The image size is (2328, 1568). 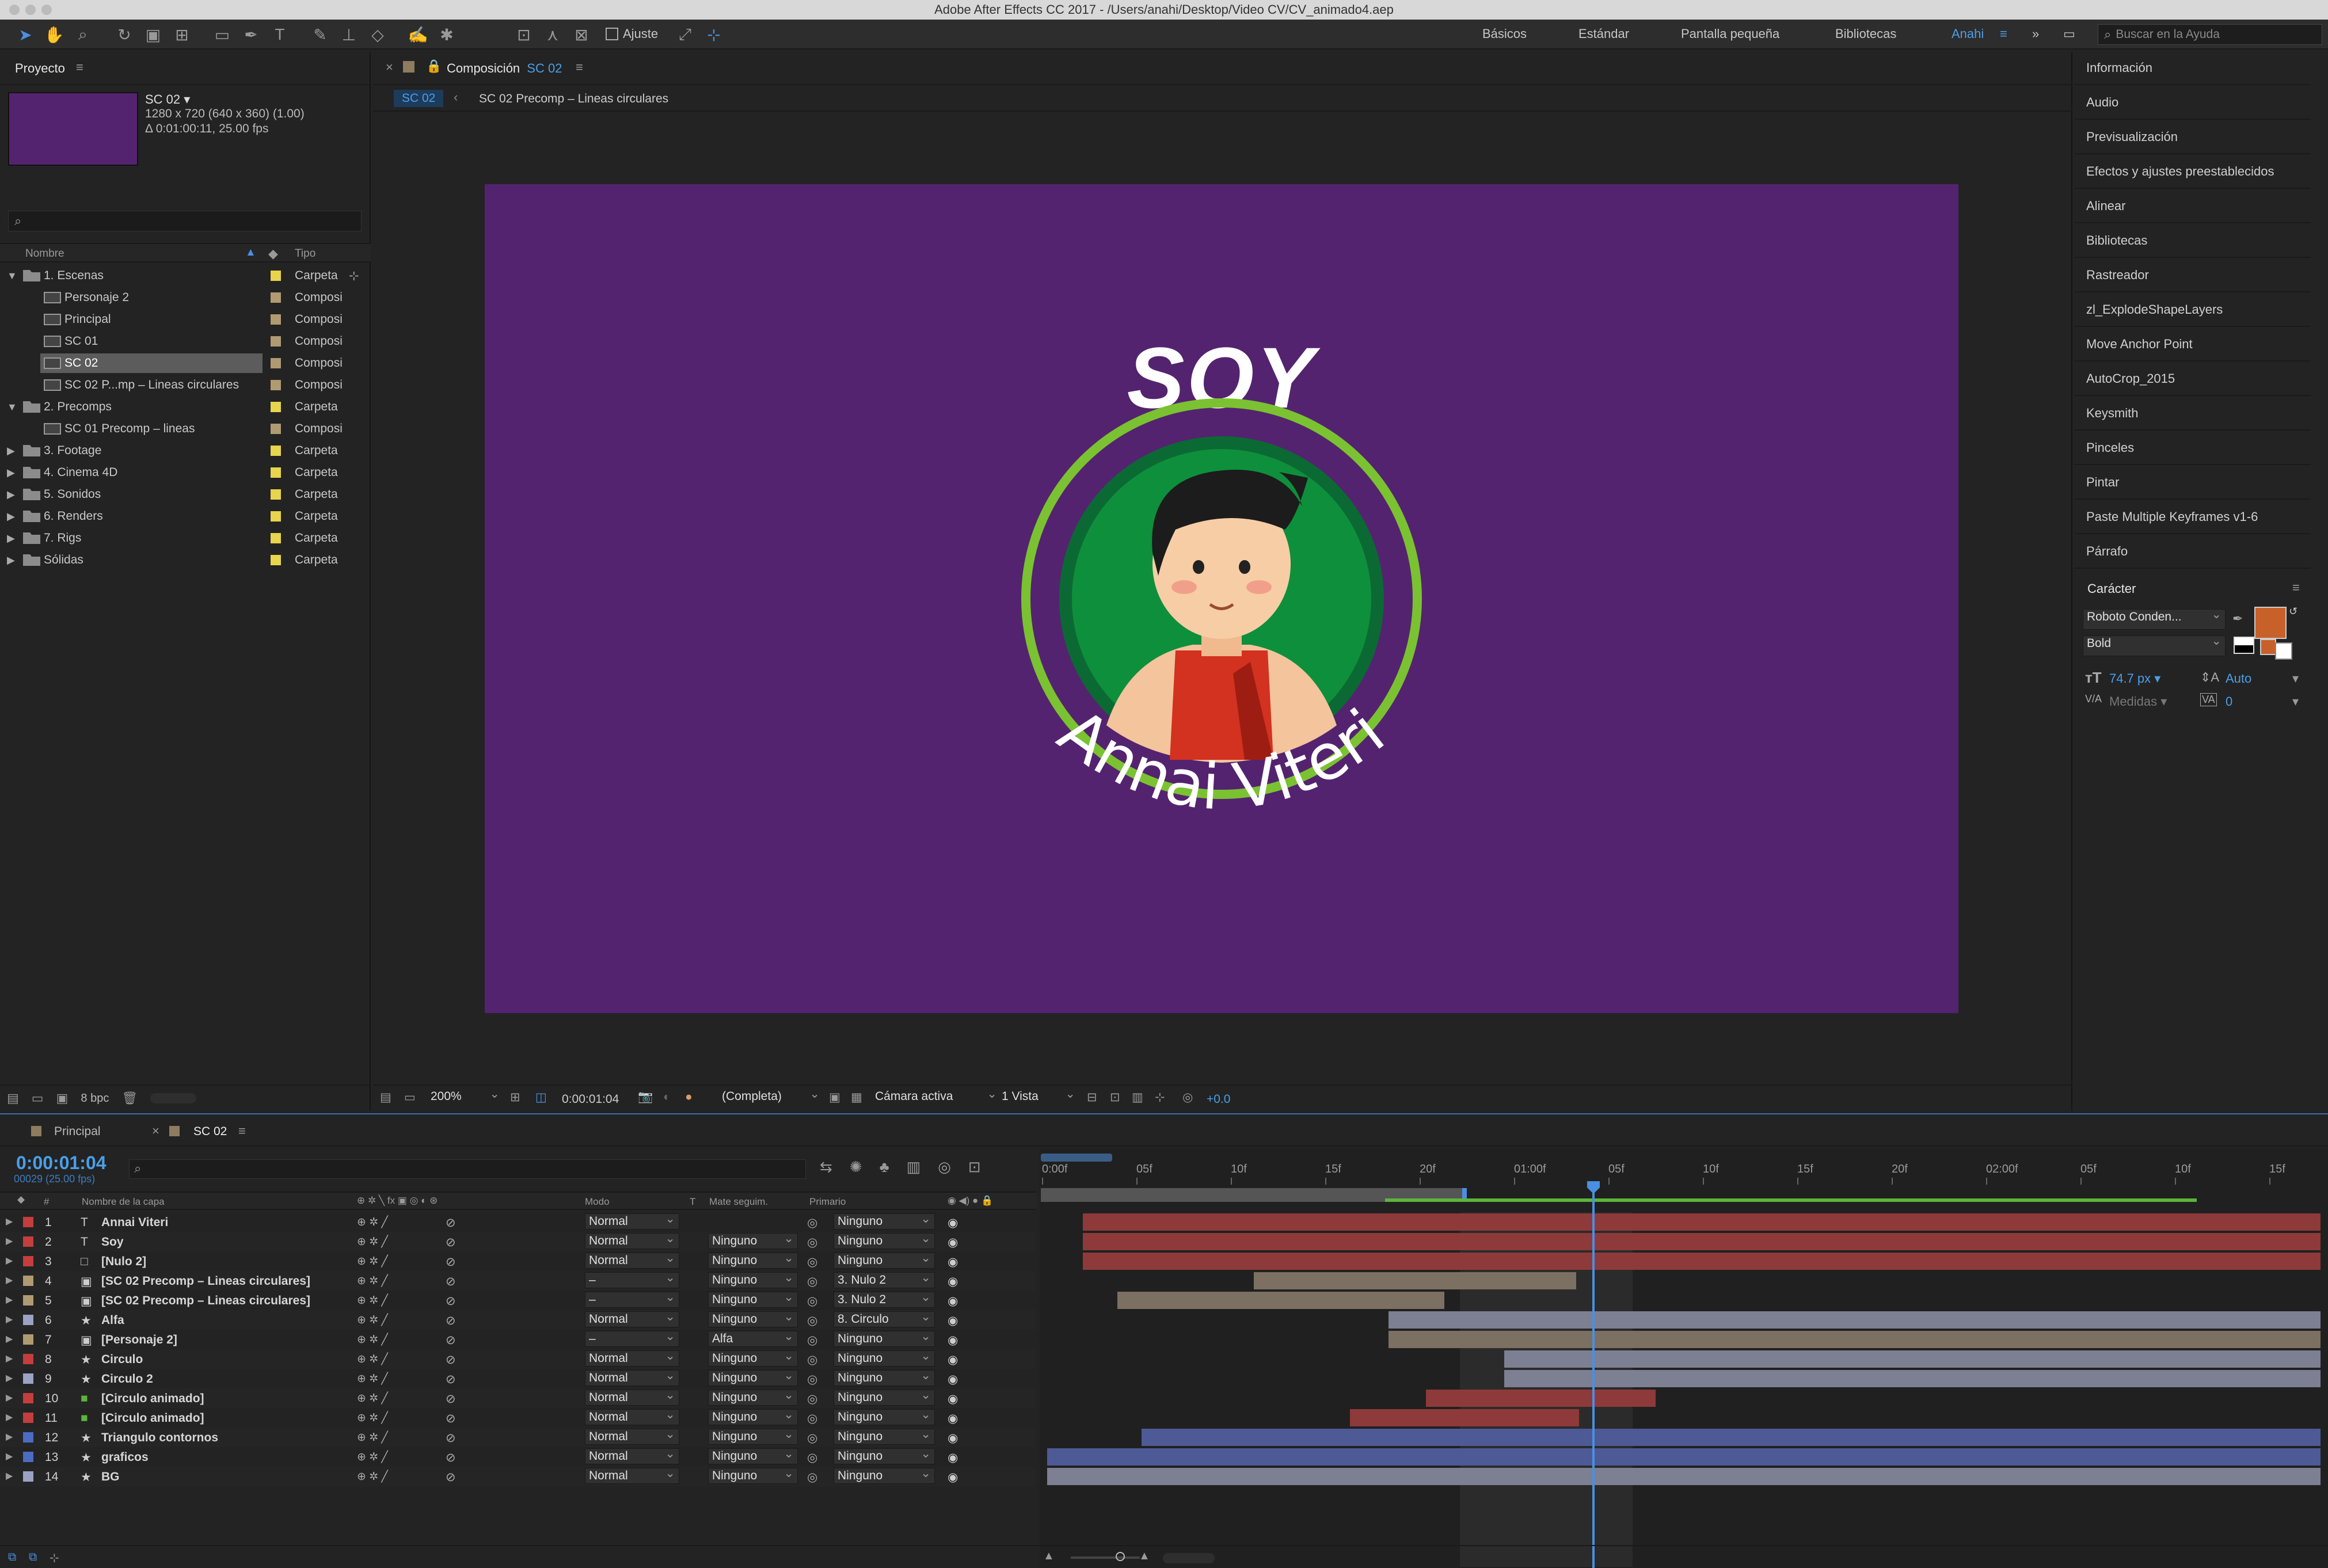 What do you see at coordinates (273, 254) in the screenshot?
I see `label-column-icon: ◆` at bounding box center [273, 254].